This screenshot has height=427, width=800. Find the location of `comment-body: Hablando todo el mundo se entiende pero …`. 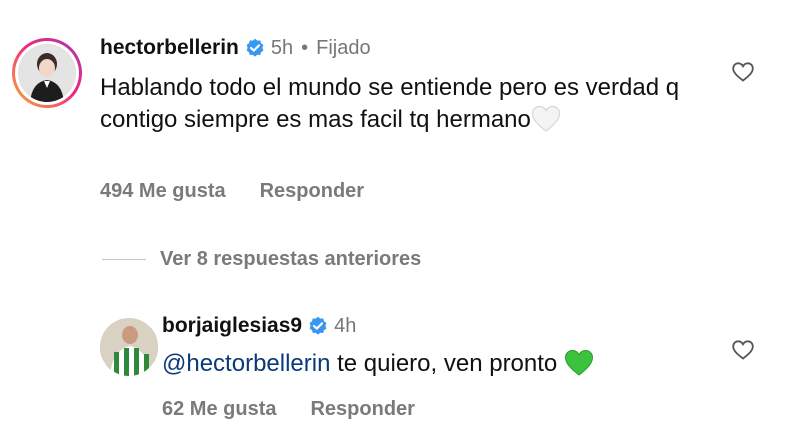

comment-body: Hablando todo el mundo se entiende pero … is located at coordinates (390, 103).